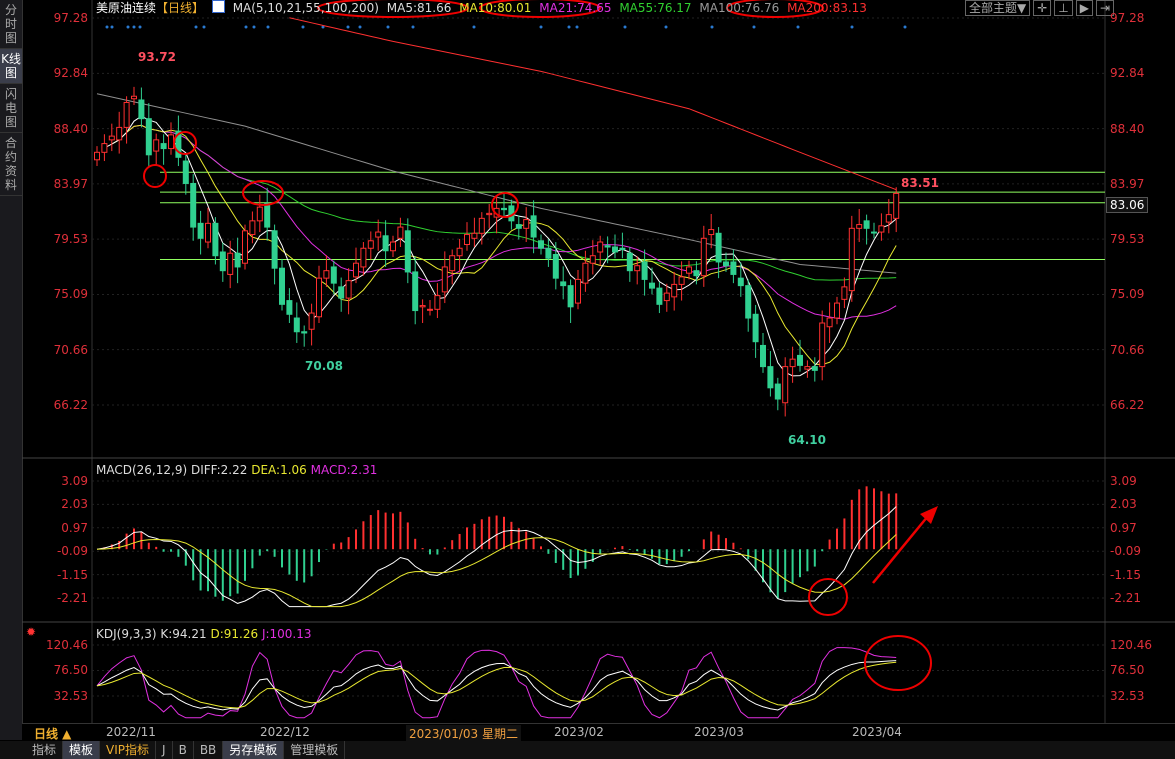 The height and width of the screenshot is (759, 1175). Describe the element at coordinates (898, 663) in the screenshot. I see `annotation-circle` at that location.